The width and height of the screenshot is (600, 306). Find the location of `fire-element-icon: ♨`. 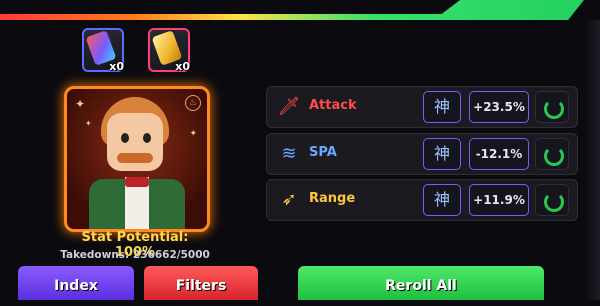

fire-element-icon: ♨ is located at coordinates (193, 103).